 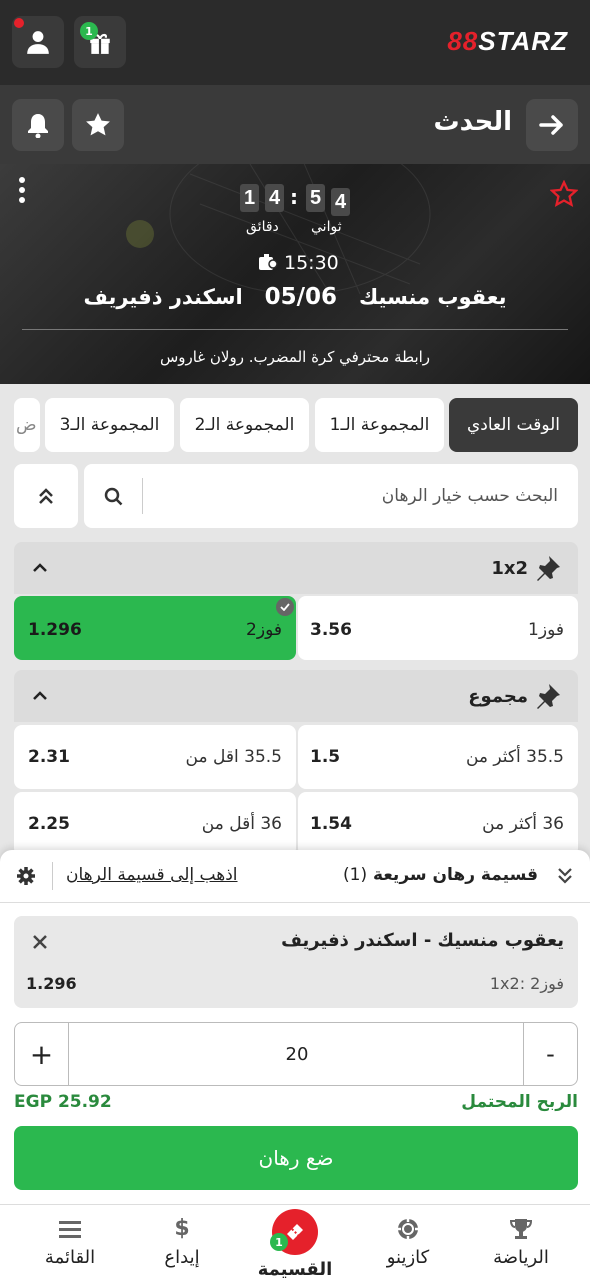 I want to click on odd-over-35-5: 35.5 أكثر من 1.5, so click(x=438, y=757).